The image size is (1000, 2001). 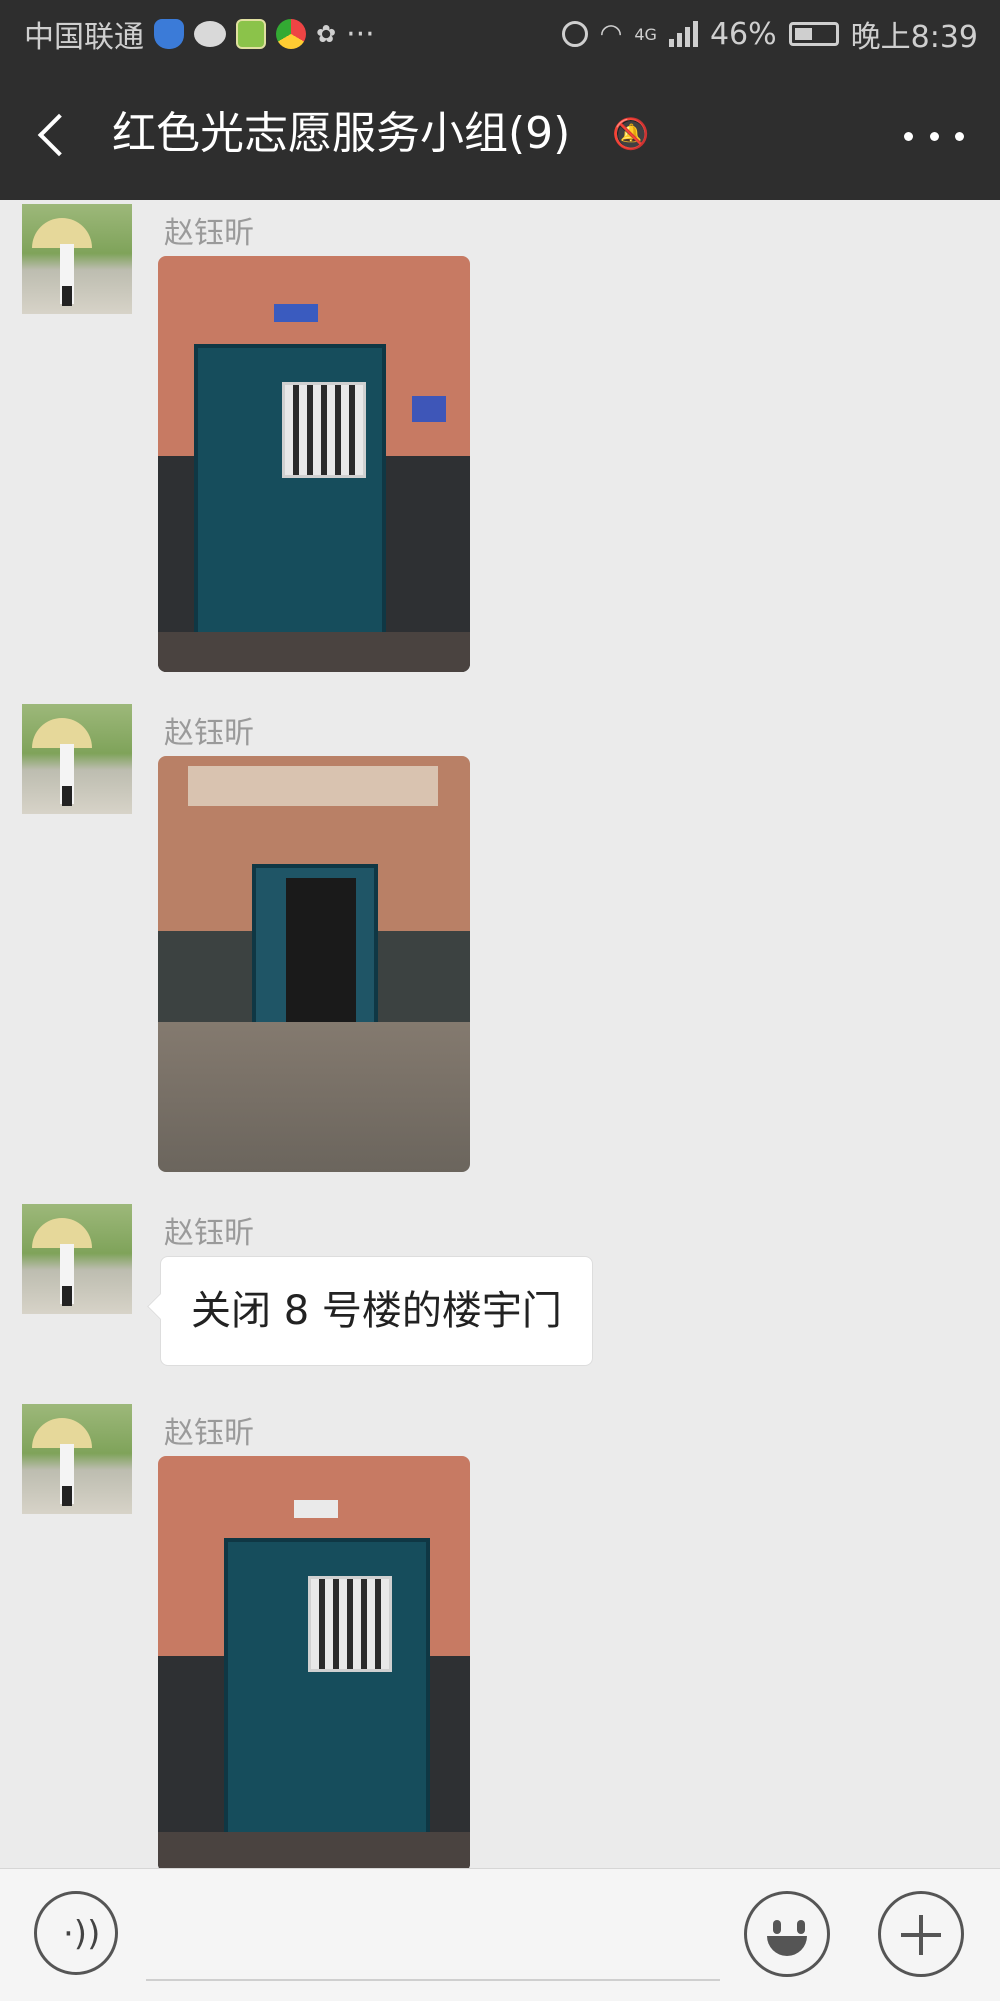 I want to click on app-notification-icon, so click(x=251, y=34).